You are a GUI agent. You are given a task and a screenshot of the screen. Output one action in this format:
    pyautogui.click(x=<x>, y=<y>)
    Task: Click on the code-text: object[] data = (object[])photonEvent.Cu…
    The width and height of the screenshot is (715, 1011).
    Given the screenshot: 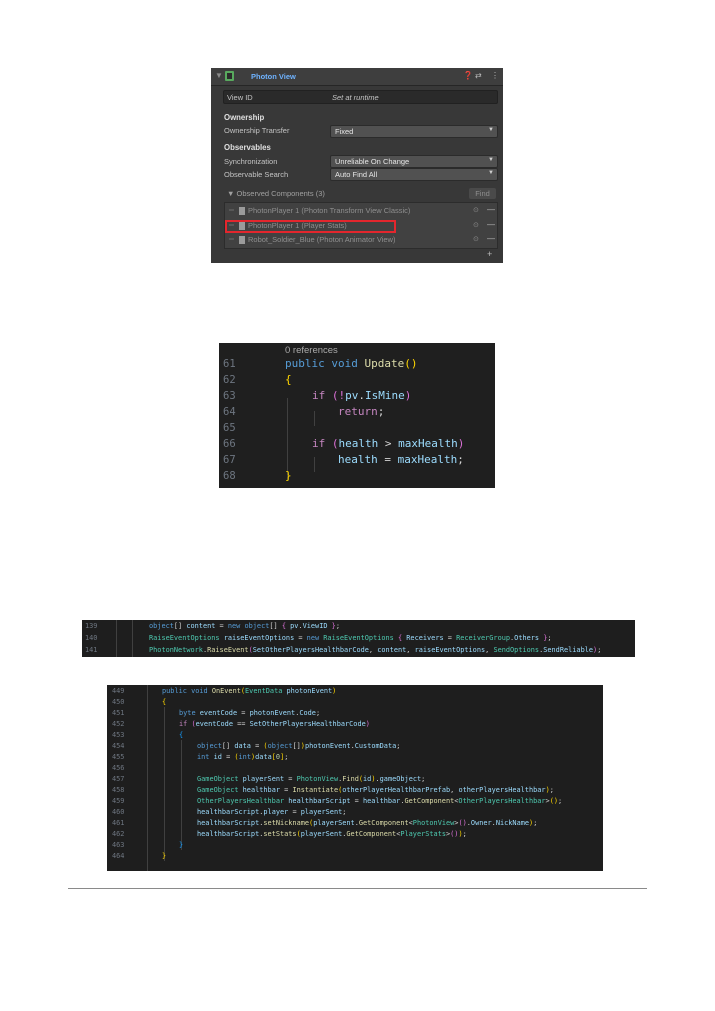 What is the action you would take?
    pyautogui.click(x=299, y=746)
    